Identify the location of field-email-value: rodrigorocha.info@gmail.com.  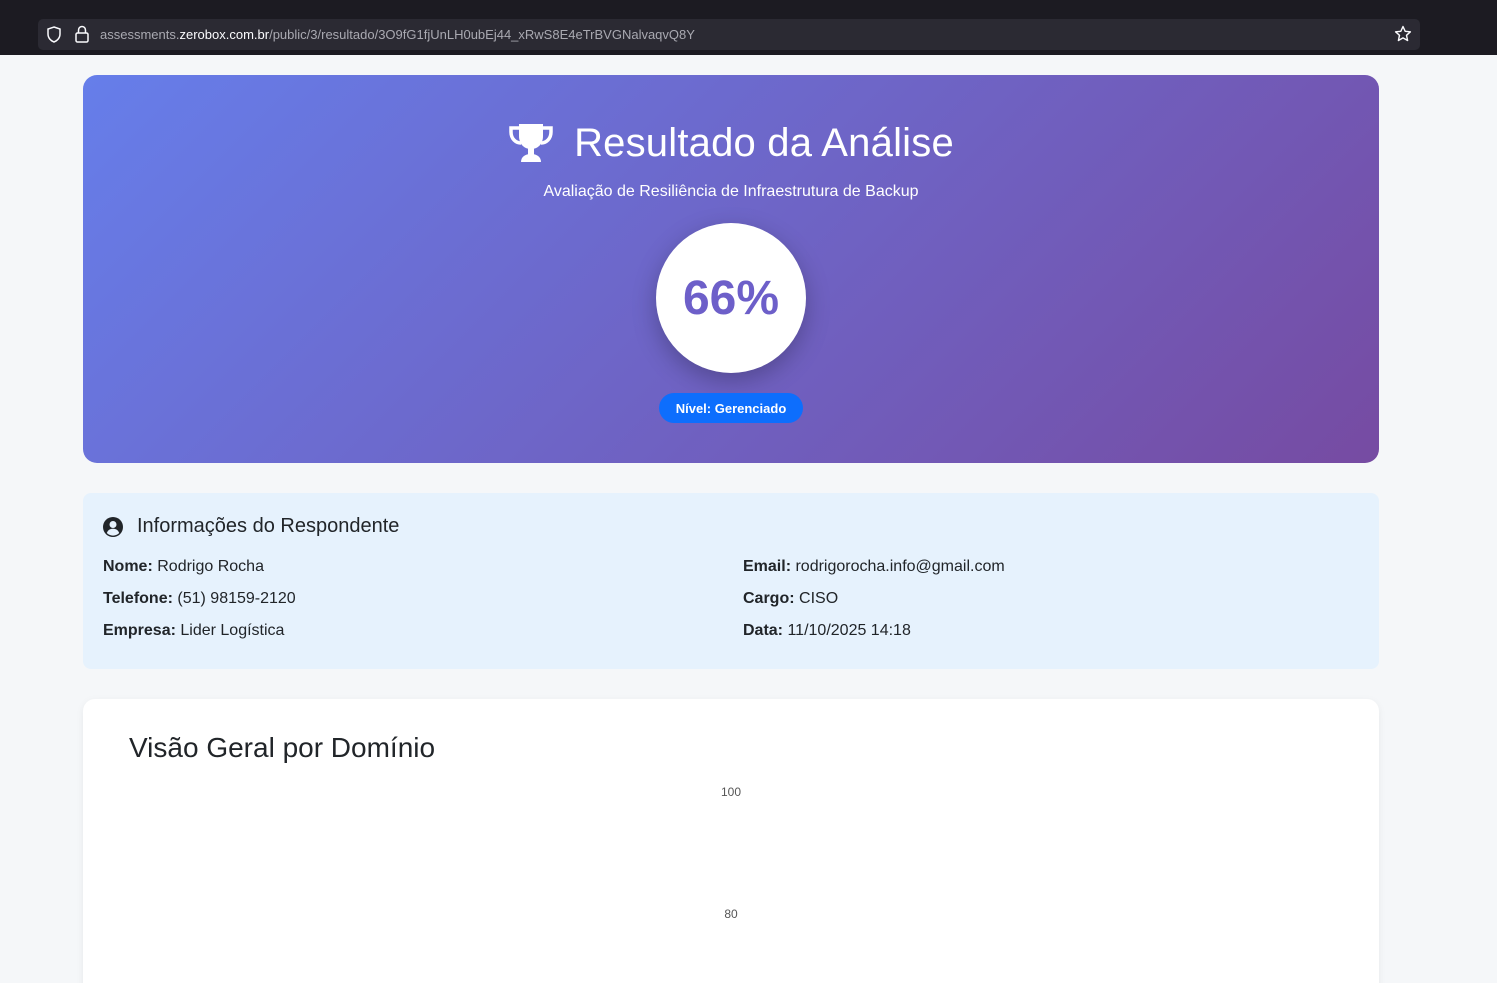
(900, 566).